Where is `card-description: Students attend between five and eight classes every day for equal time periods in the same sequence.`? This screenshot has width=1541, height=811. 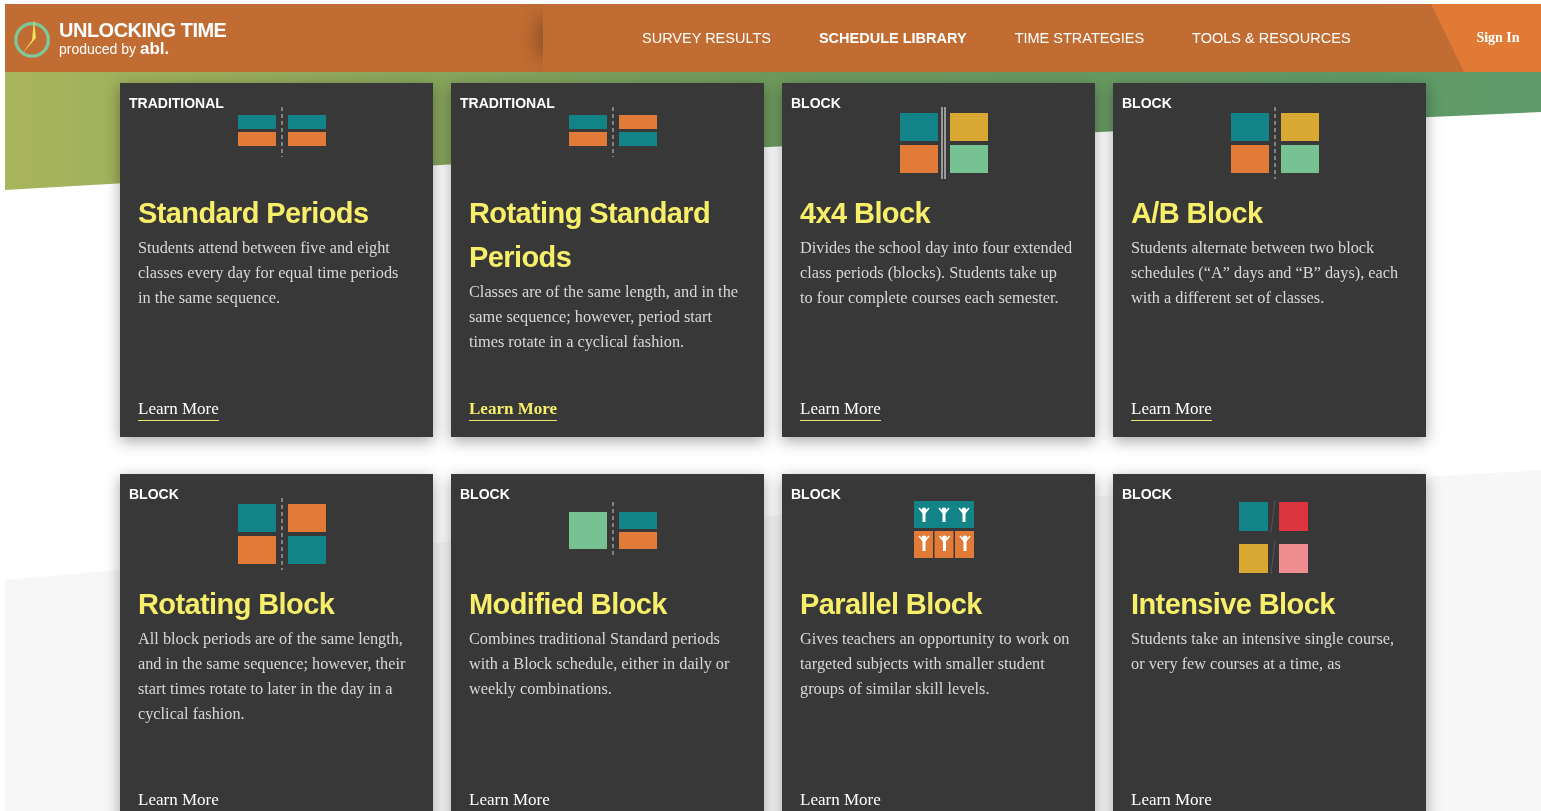 card-description: Students attend between five and eight classes every day for equal time periods in the same sequence. is located at coordinates (269, 273).